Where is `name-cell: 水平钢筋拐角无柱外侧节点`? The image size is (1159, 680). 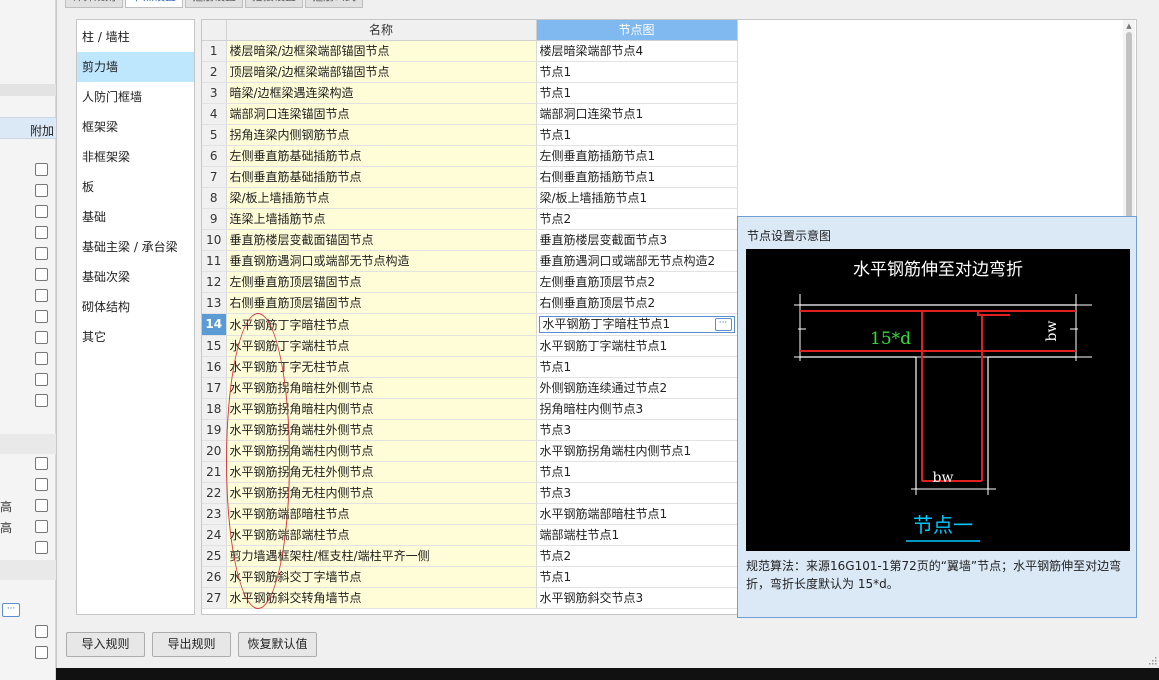
name-cell: 水平钢筋拐角无柱外侧节点 is located at coordinates (381, 472).